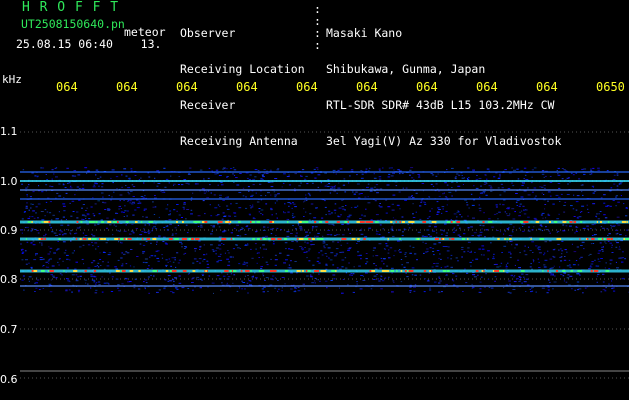  What do you see at coordinates (9, 131) in the screenshot?
I see `y-tick-1.1: 1.1` at bounding box center [9, 131].